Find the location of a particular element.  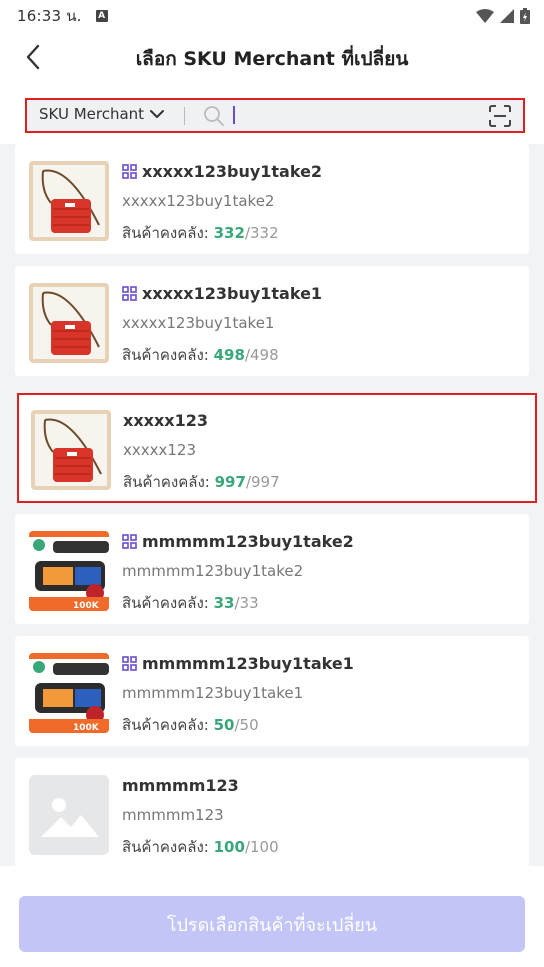

sku-subtitle: mmmmm123 is located at coordinates (173, 815).